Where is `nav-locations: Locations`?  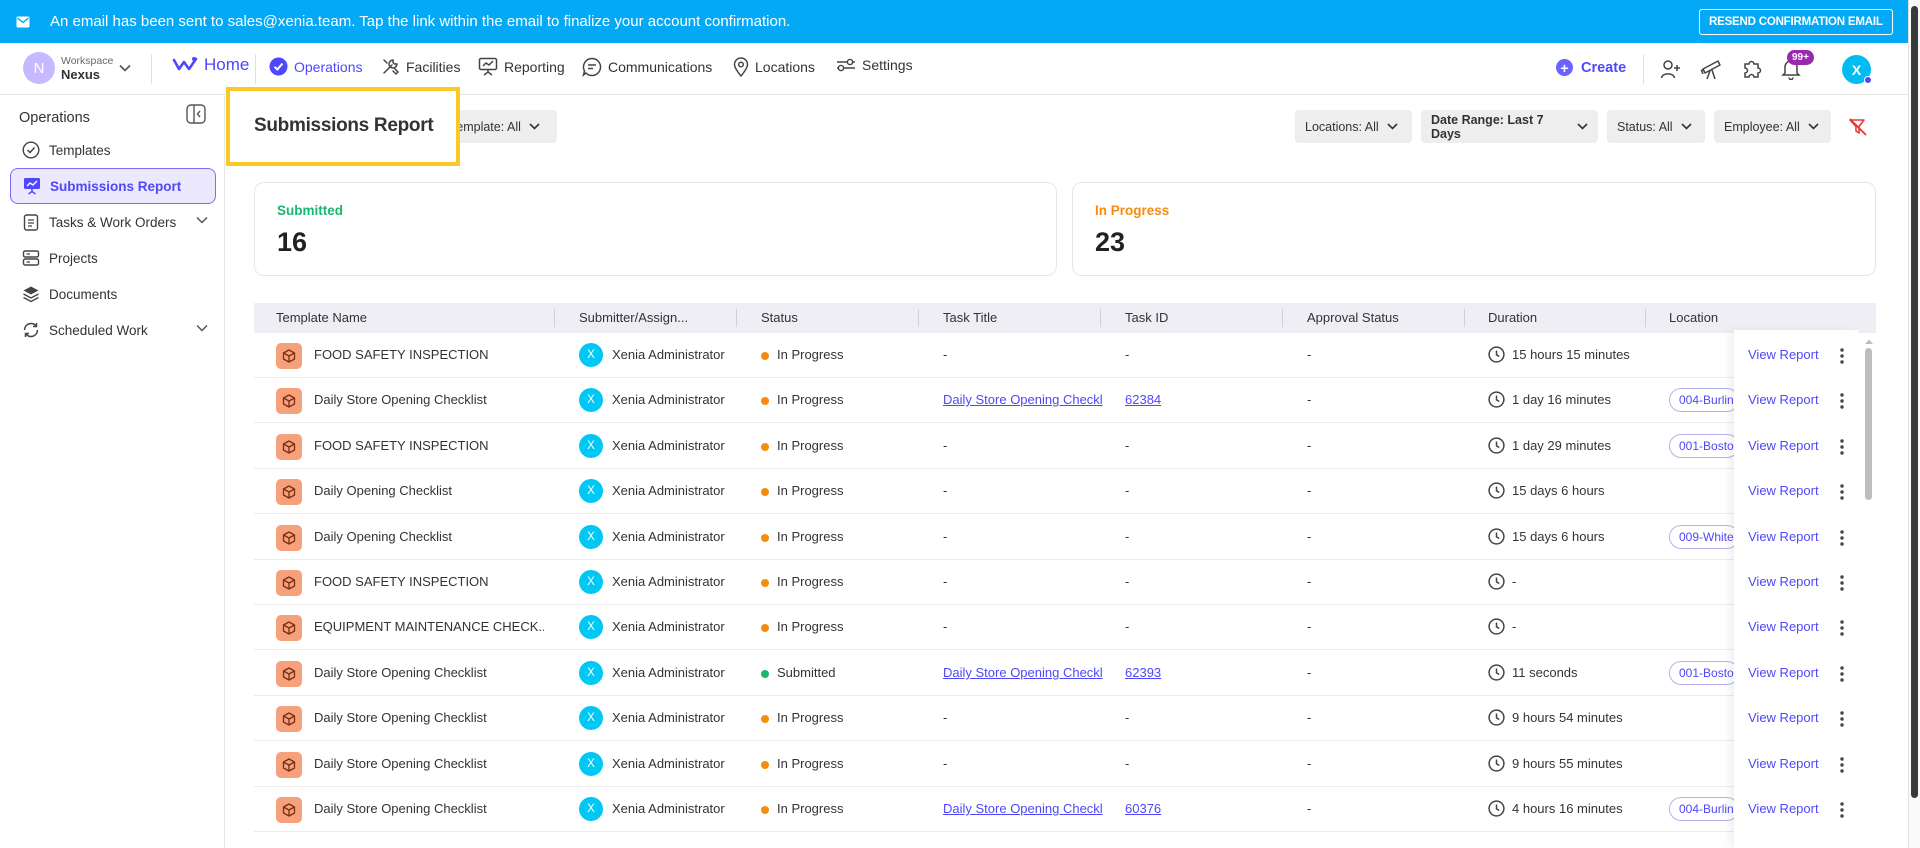
nav-locations: Locations is located at coordinates (774, 67).